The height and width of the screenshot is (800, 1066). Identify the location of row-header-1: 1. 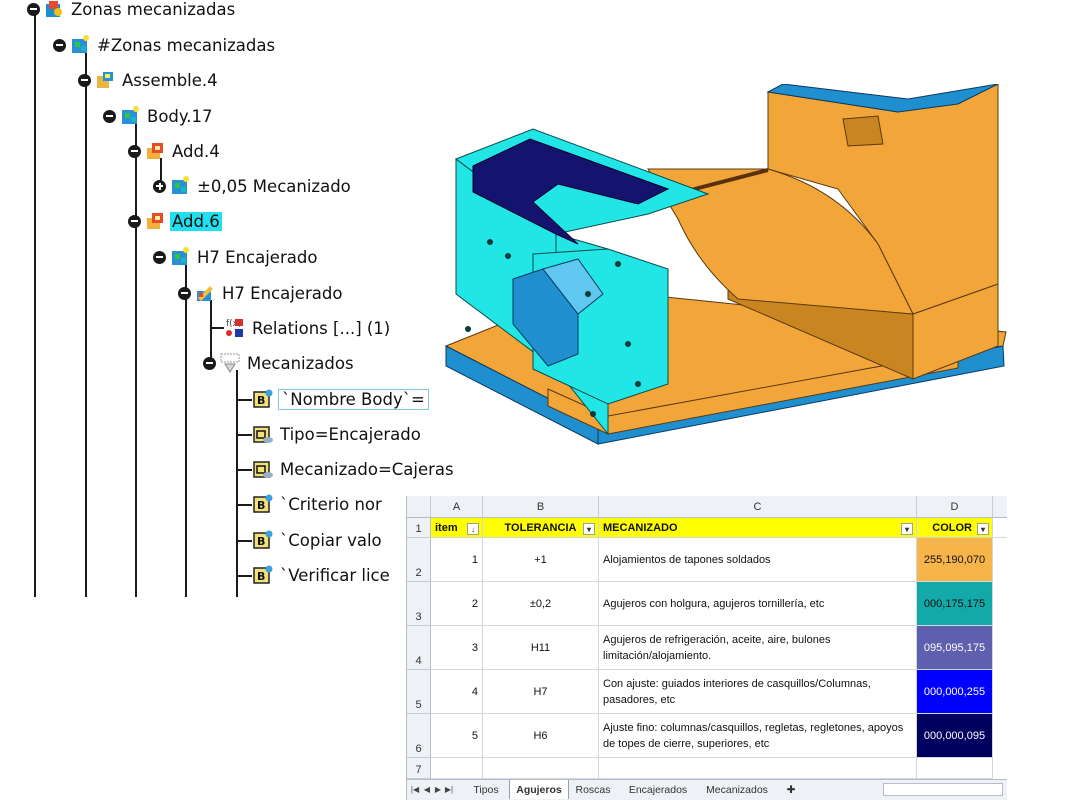
(419, 528).